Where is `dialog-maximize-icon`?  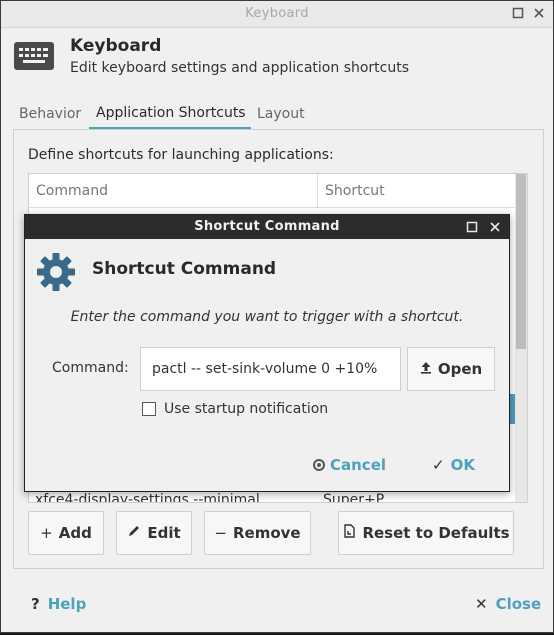 dialog-maximize-icon is located at coordinates (472, 227).